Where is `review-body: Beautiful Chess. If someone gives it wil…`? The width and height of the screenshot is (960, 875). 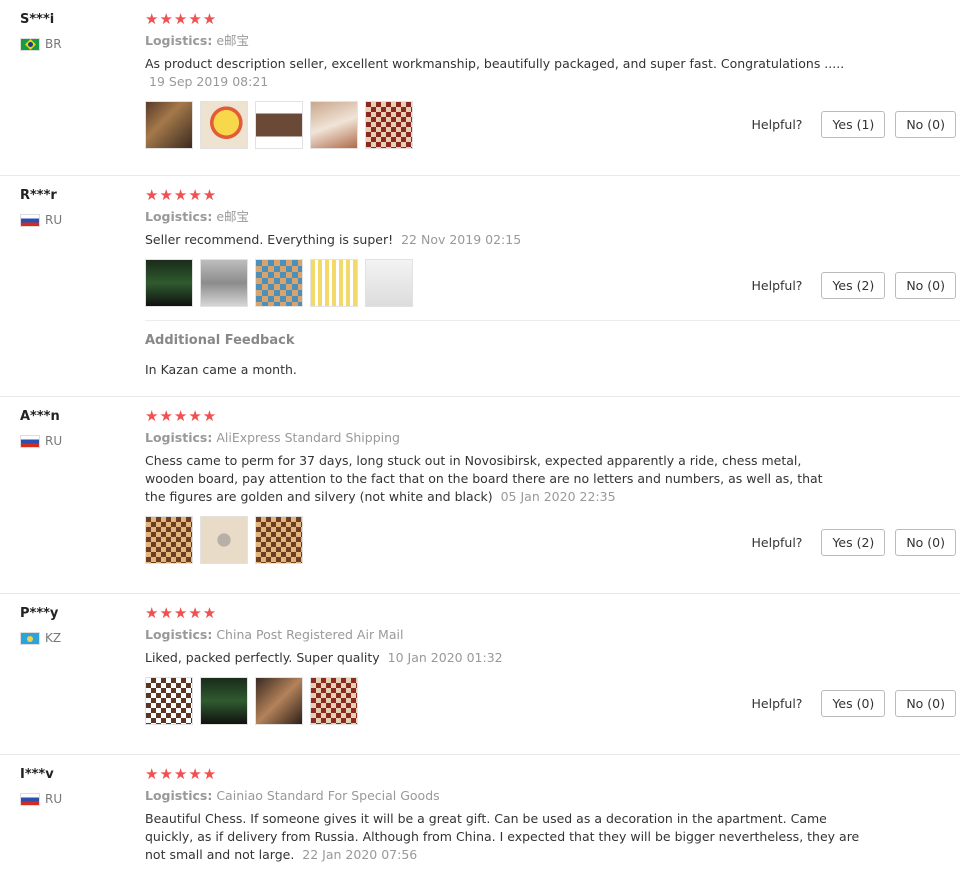
review-body: Beautiful Chess. If someone gives it wil… is located at coordinates (502, 836).